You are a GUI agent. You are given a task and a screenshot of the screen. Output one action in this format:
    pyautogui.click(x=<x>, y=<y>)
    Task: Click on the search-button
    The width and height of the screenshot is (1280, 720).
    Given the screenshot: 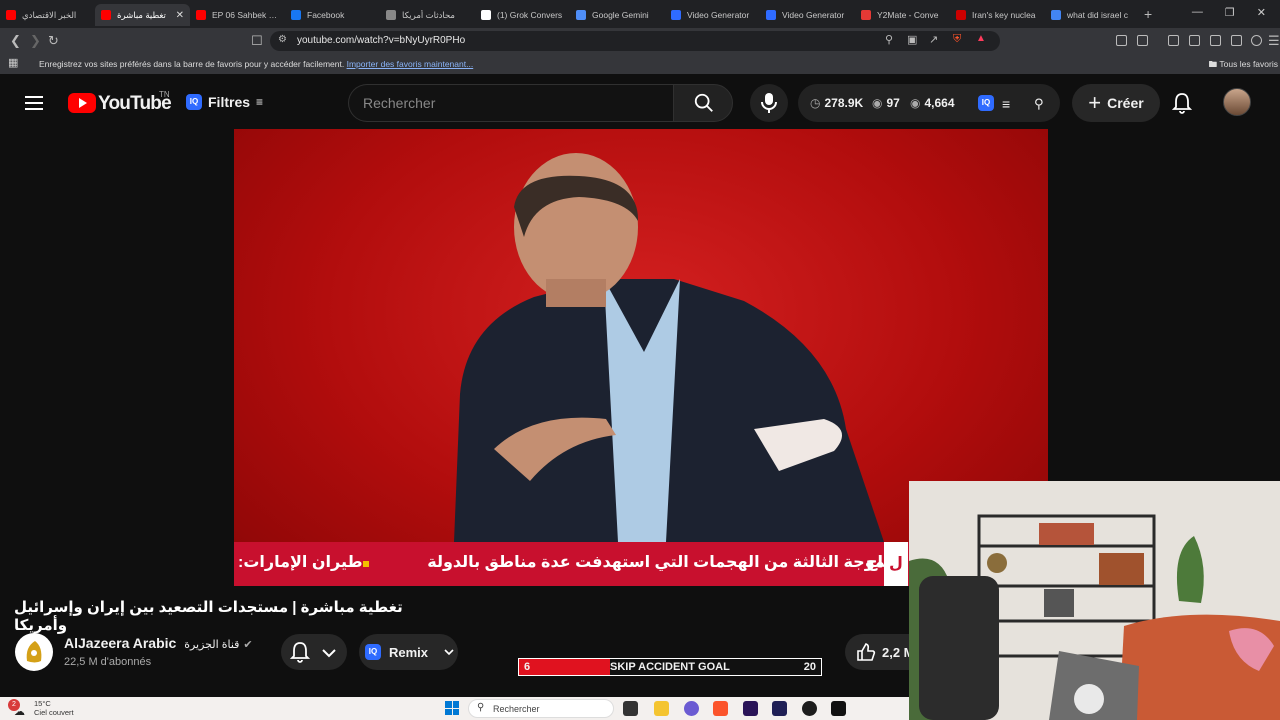 What is the action you would take?
    pyautogui.click(x=703, y=103)
    